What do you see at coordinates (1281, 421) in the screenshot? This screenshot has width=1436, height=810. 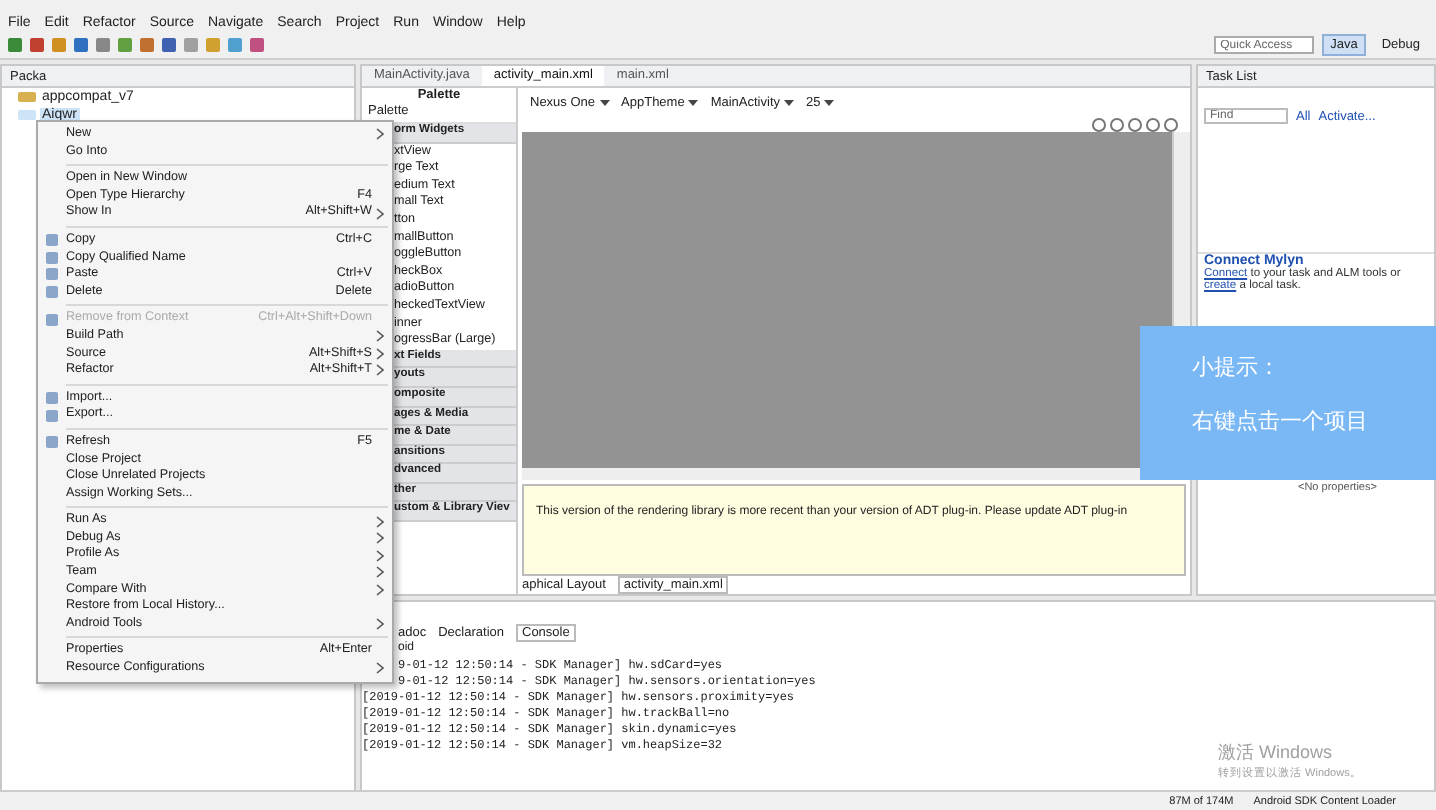 I see `tip-text: 右键点击一个项目` at bounding box center [1281, 421].